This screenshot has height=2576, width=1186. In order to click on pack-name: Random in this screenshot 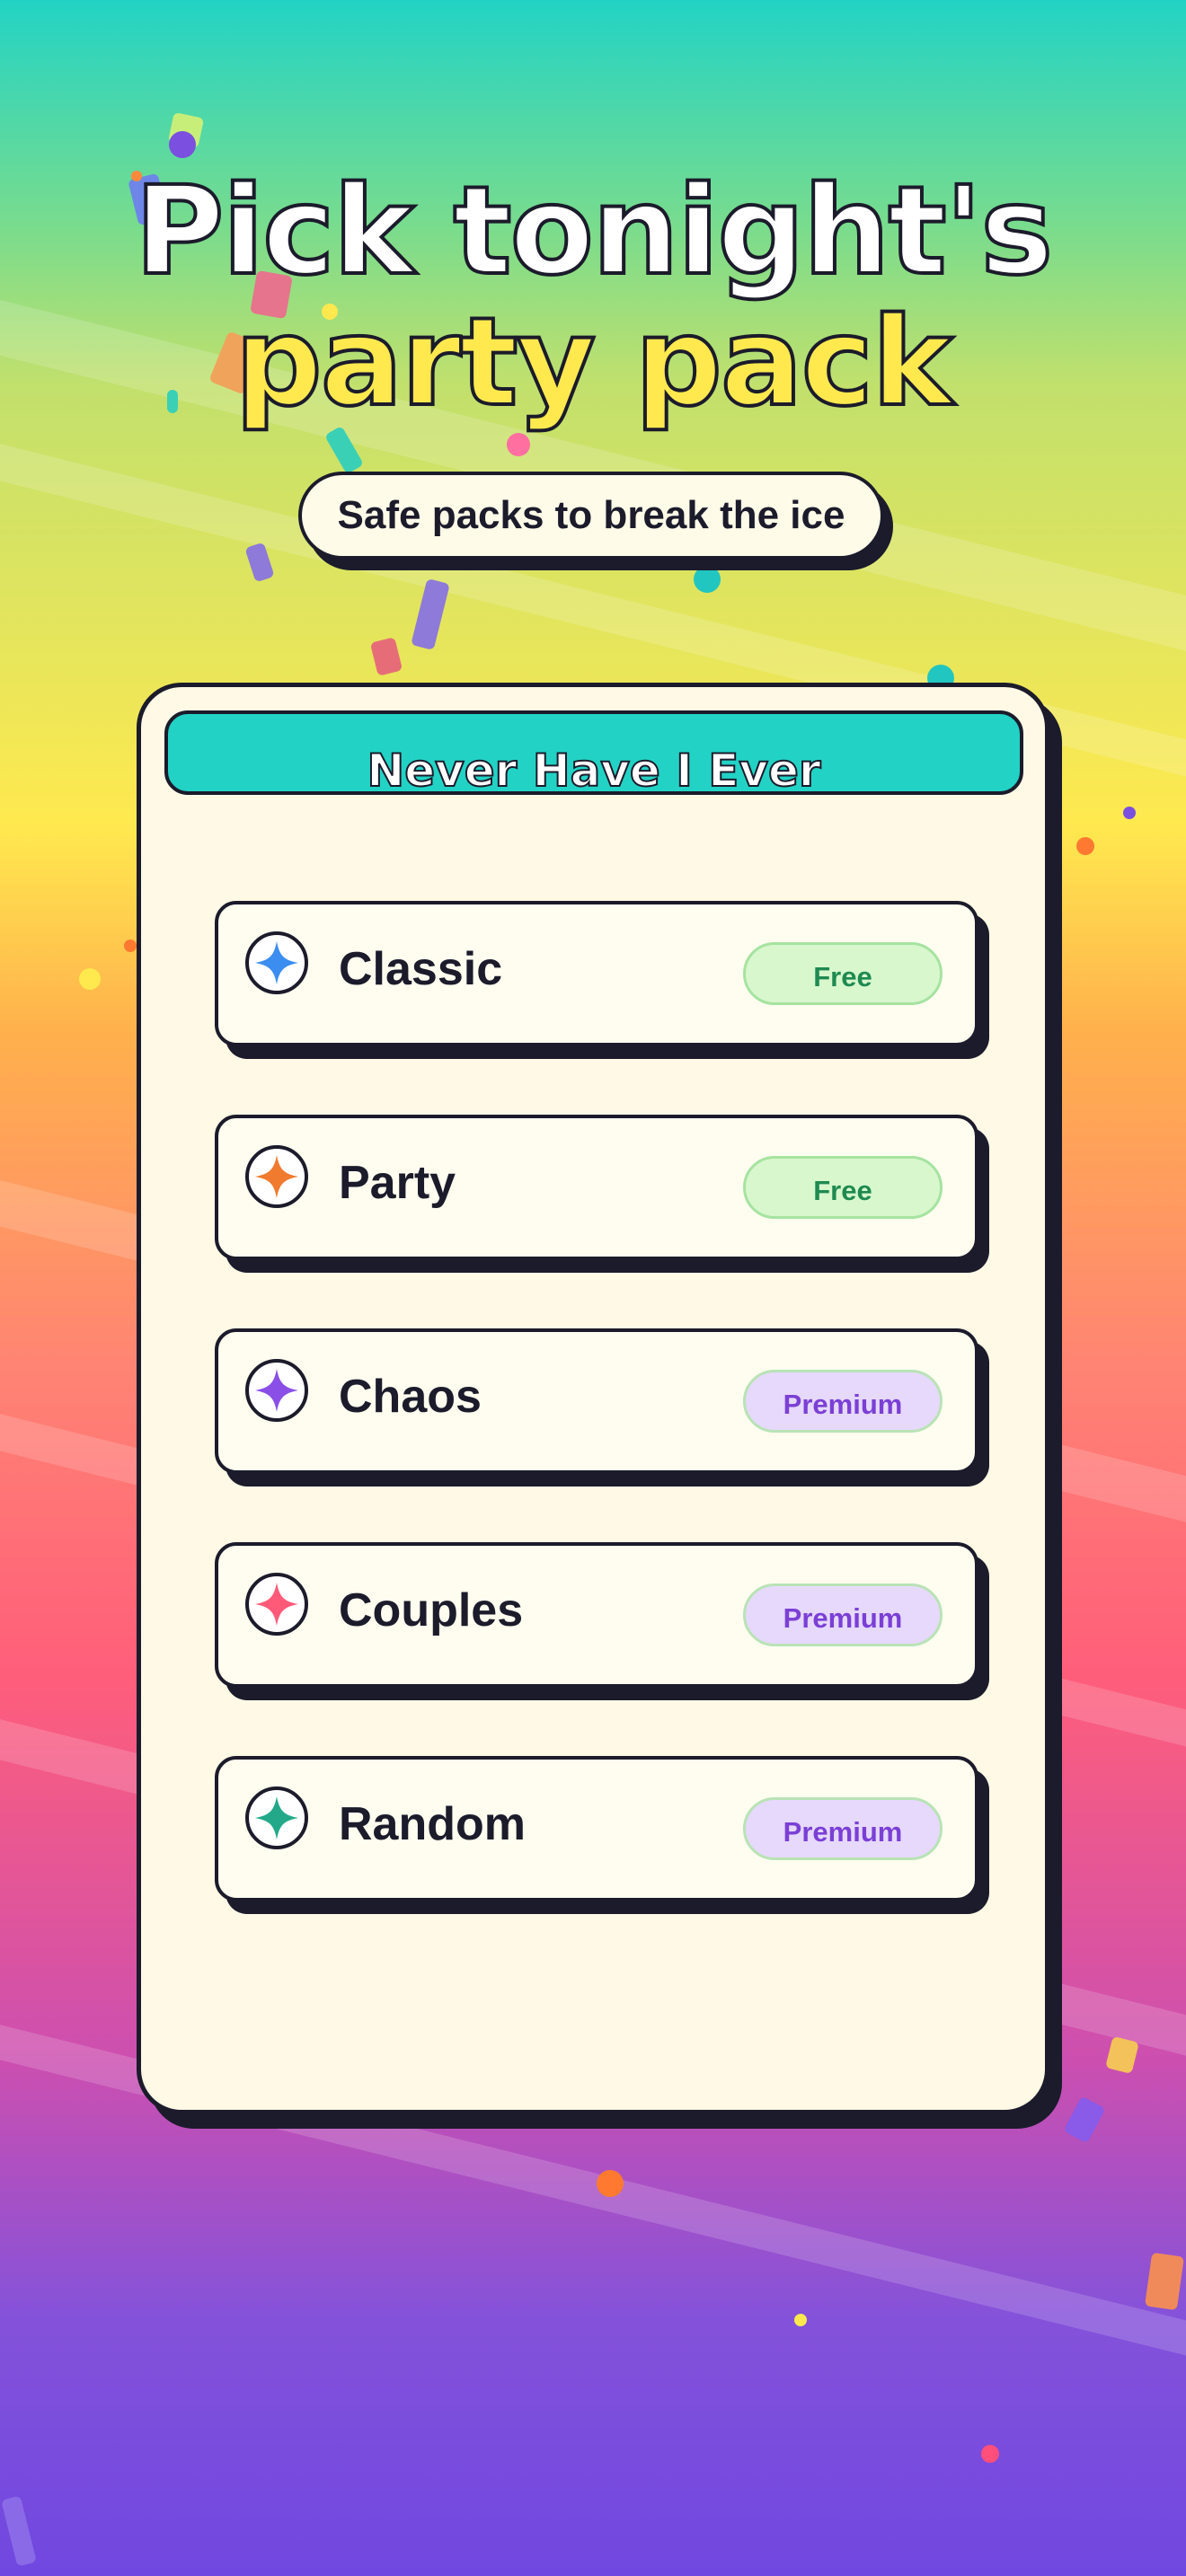, I will do `click(432, 1824)`.